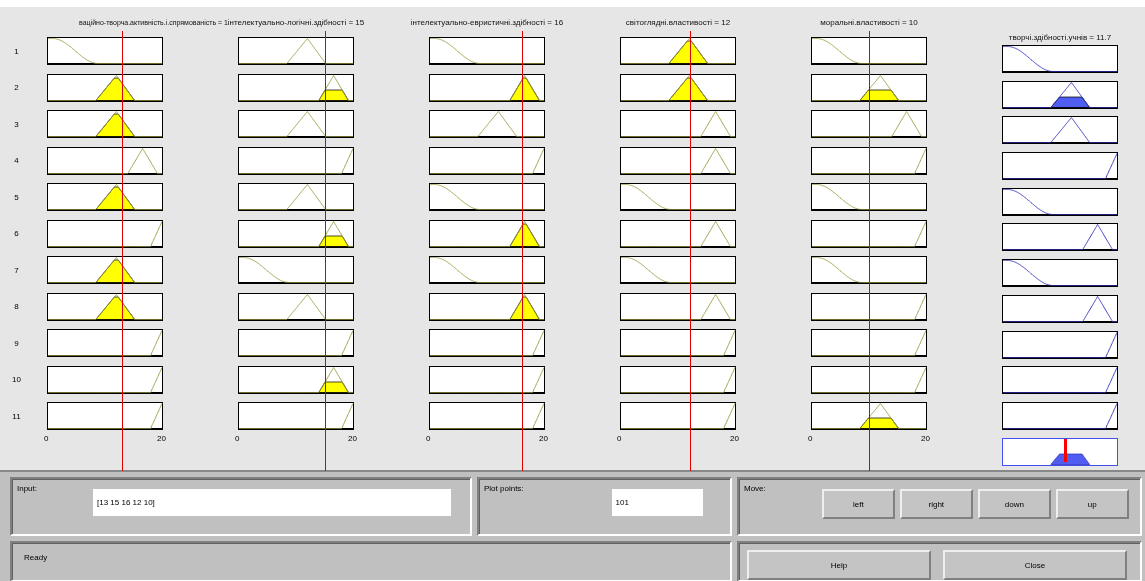 The width and height of the screenshot is (1145, 581). I want to click on dialog-button: Help, so click(839, 565).